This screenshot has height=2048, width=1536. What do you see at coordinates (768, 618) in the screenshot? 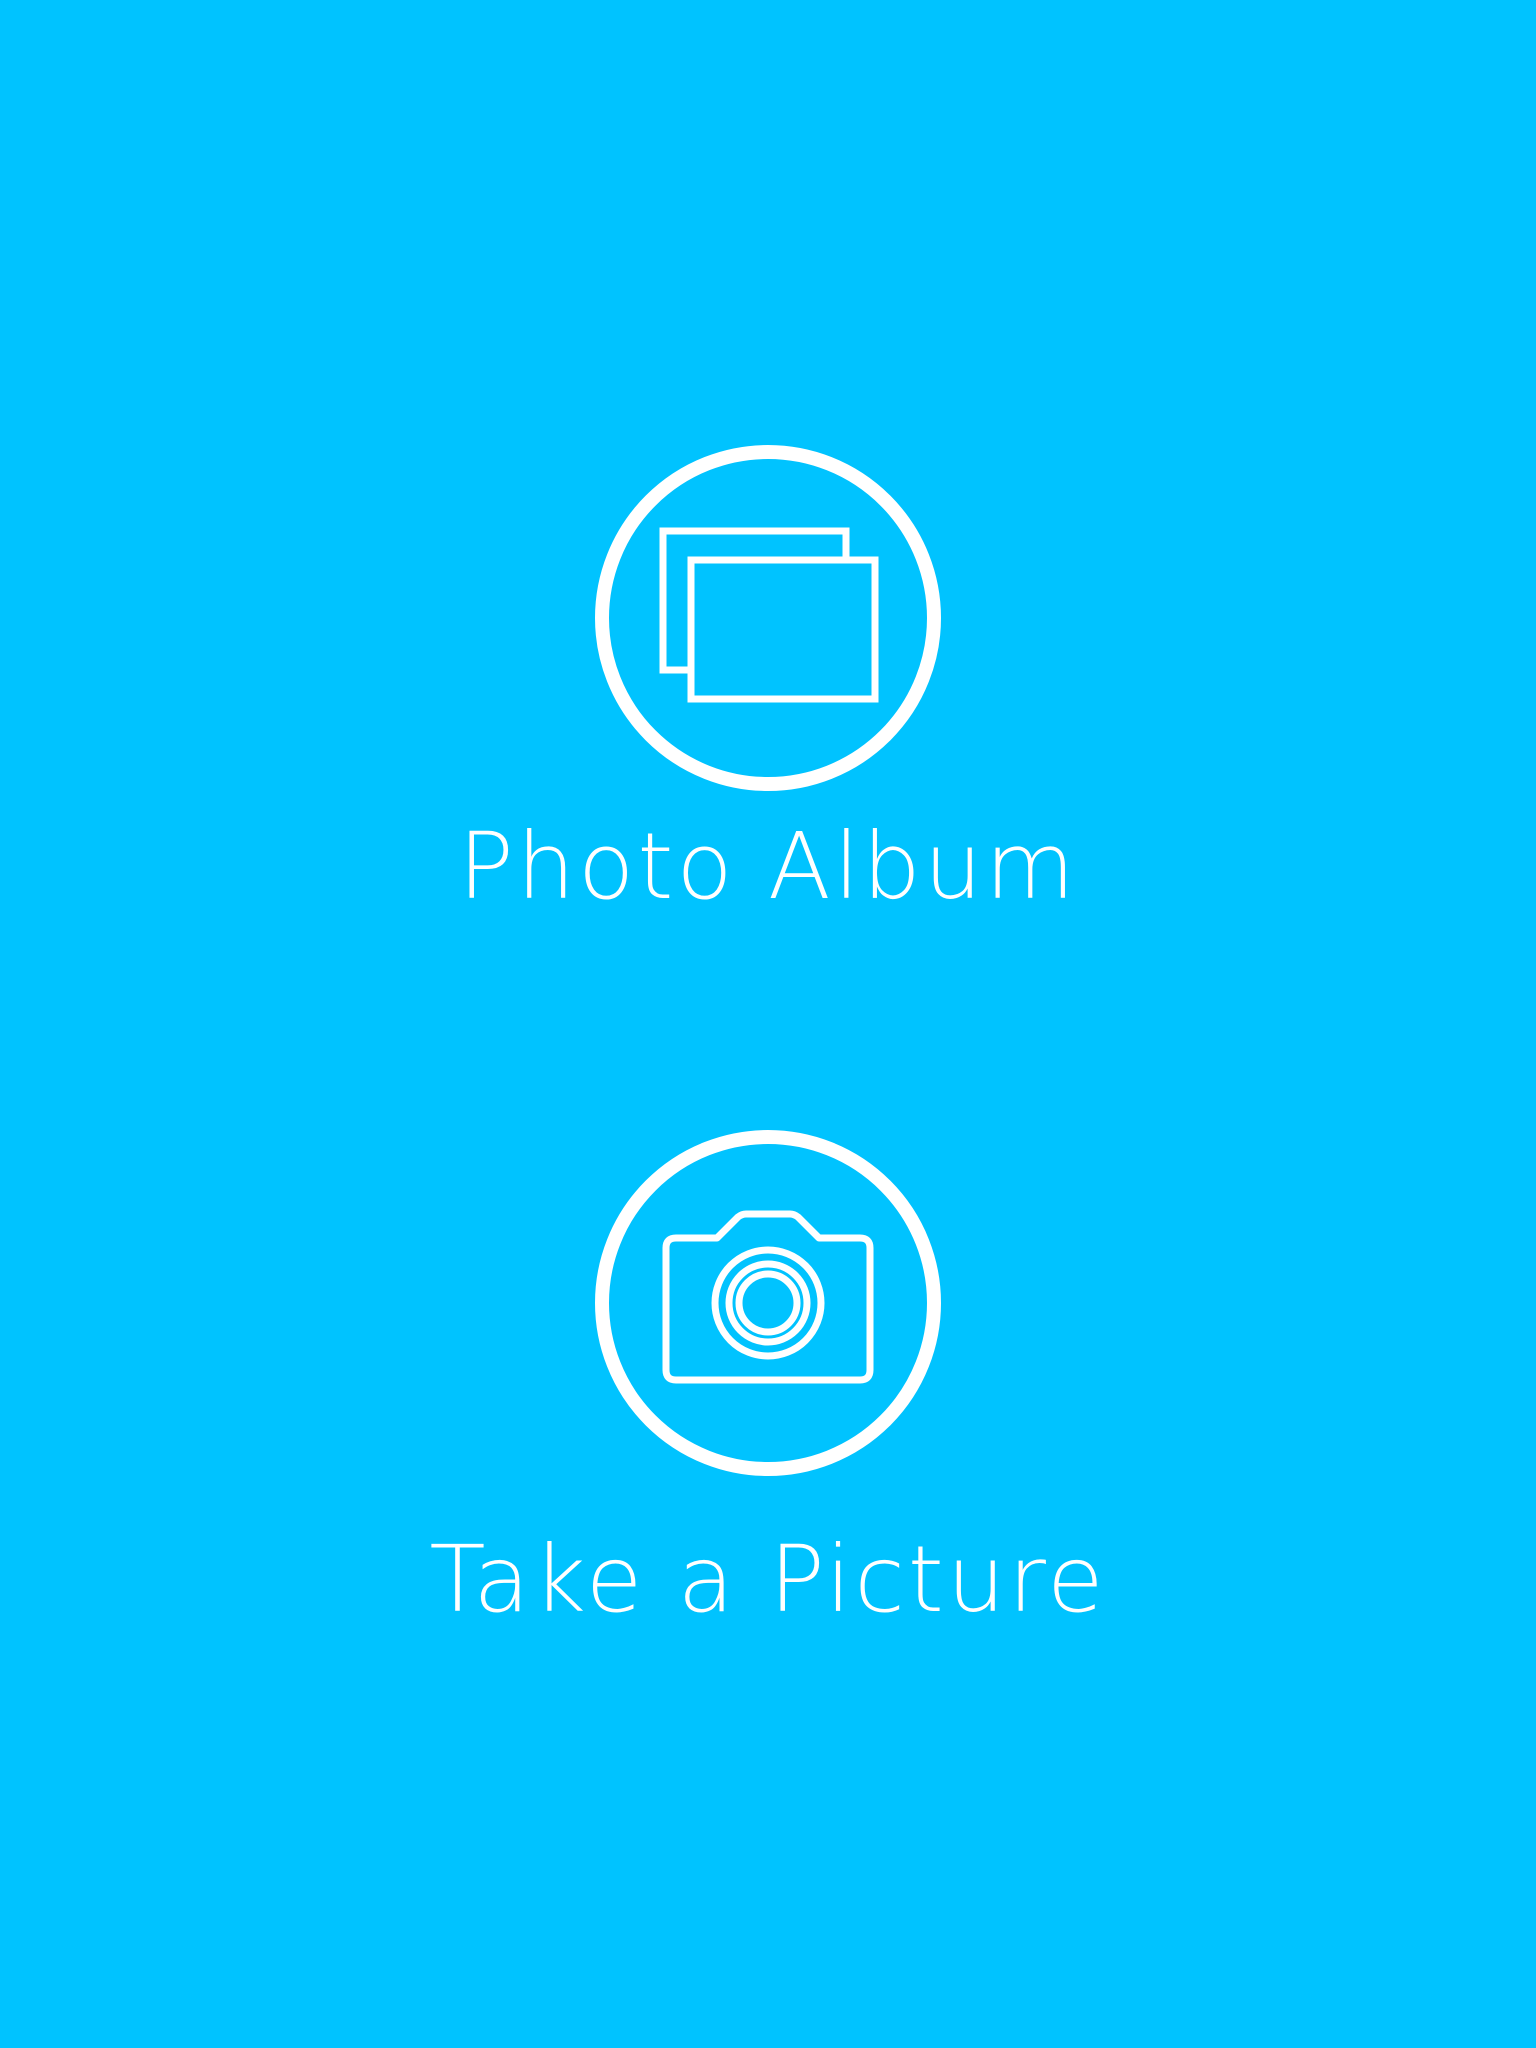
I see `photo-album-icon` at bounding box center [768, 618].